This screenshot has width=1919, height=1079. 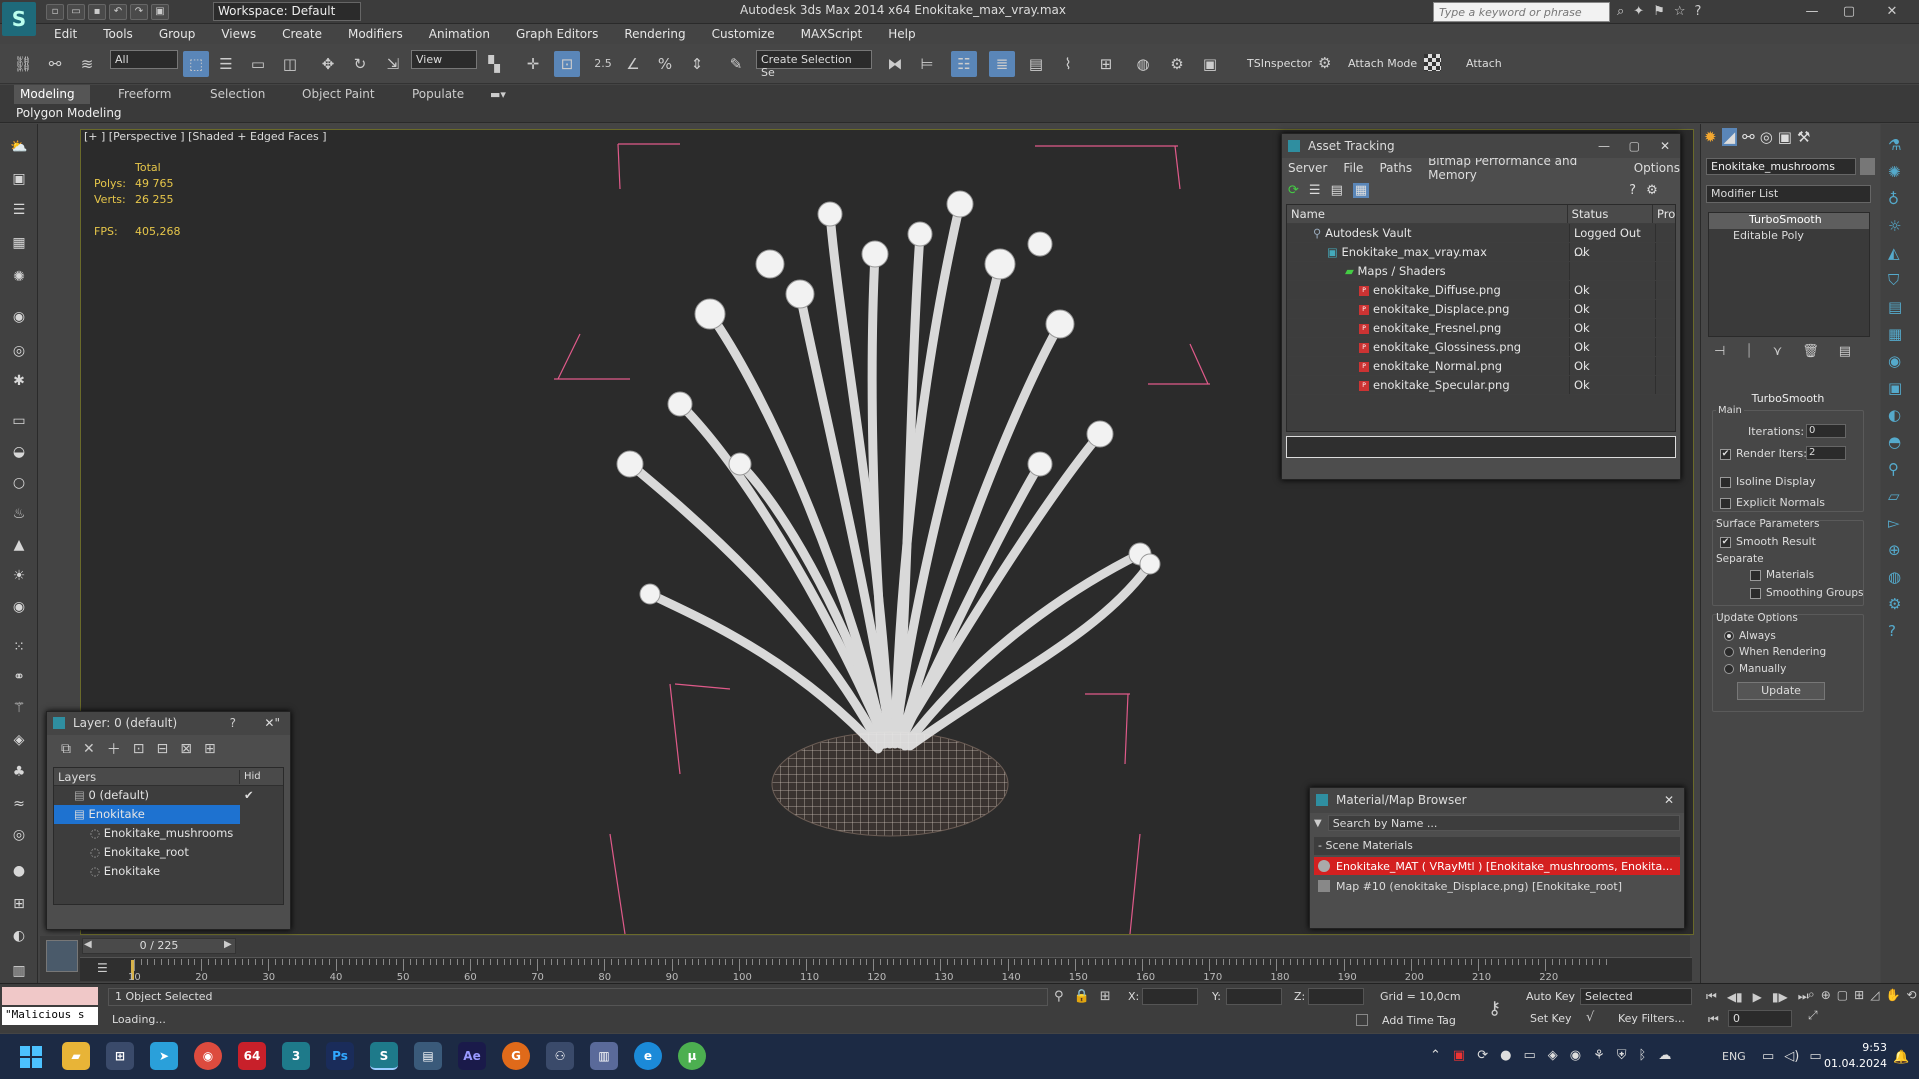 What do you see at coordinates (1778, 351) in the screenshot?
I see `make-unique-icon: ⋎` at bounding box center [1778, 351].